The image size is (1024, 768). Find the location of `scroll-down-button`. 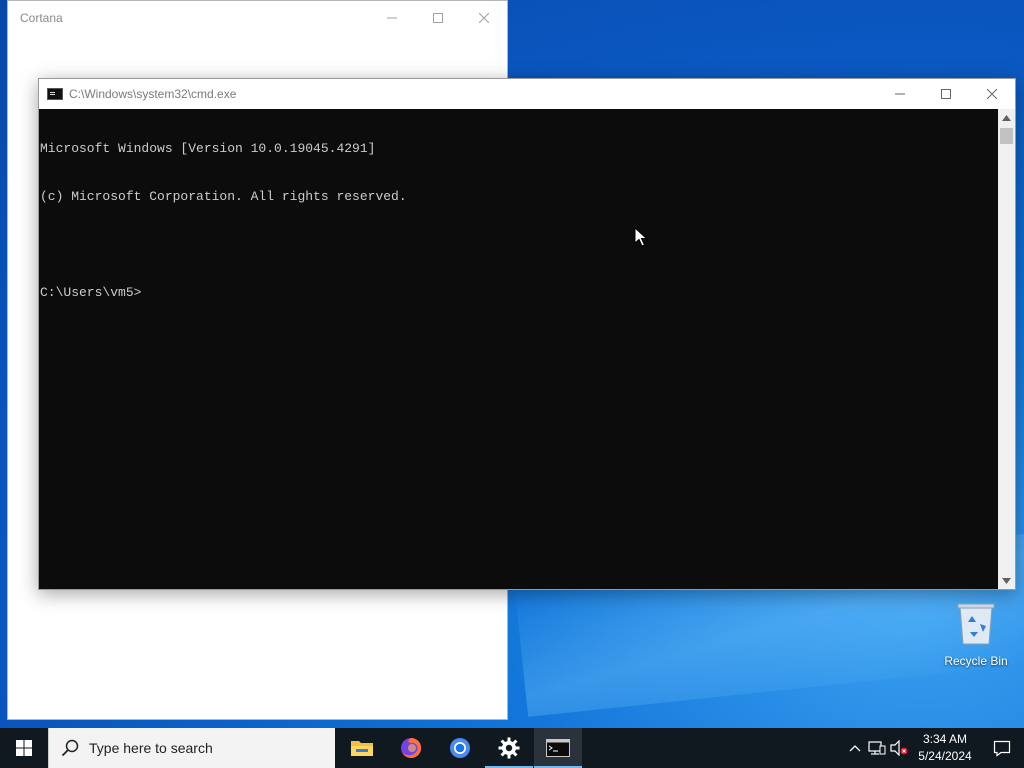

scroll-down-button is located at coordinates (1006, 580).